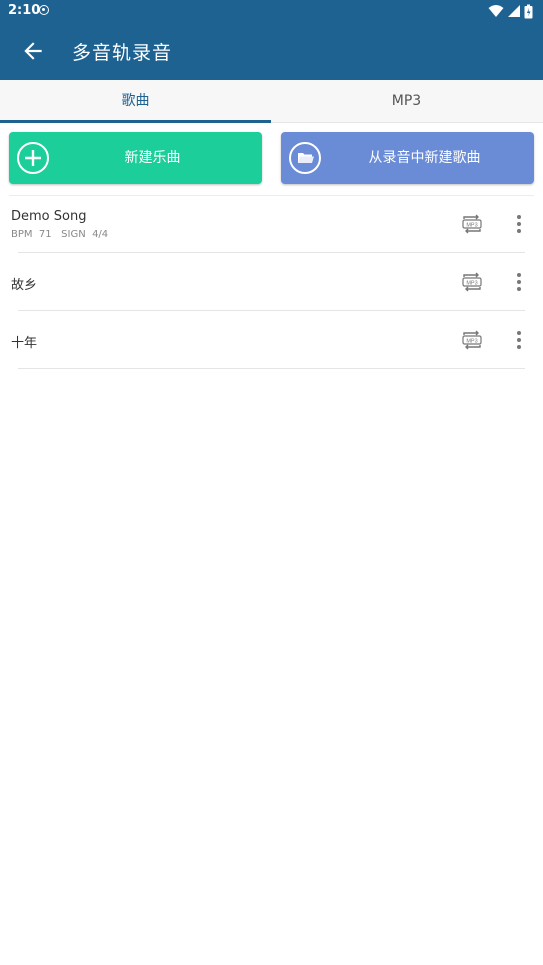  What do you see at coordinates (73, 234) in the screenshot?
I see `sign-label: SIGN` at bounding box center [73, 234].